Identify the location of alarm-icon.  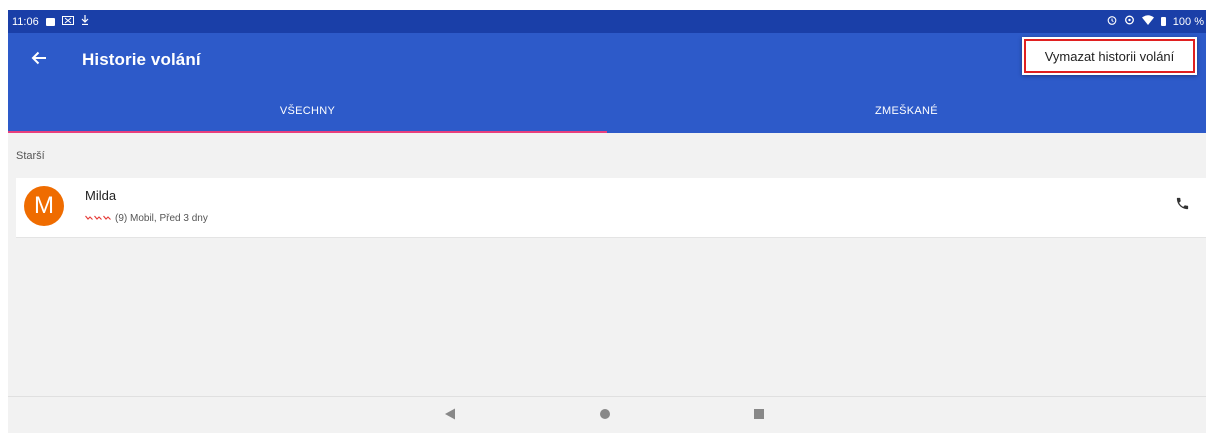
(1112, 21).